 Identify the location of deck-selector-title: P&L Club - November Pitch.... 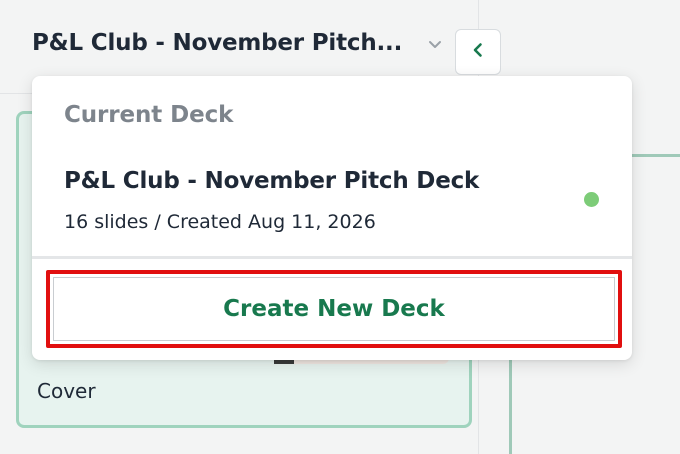
(217, 43).